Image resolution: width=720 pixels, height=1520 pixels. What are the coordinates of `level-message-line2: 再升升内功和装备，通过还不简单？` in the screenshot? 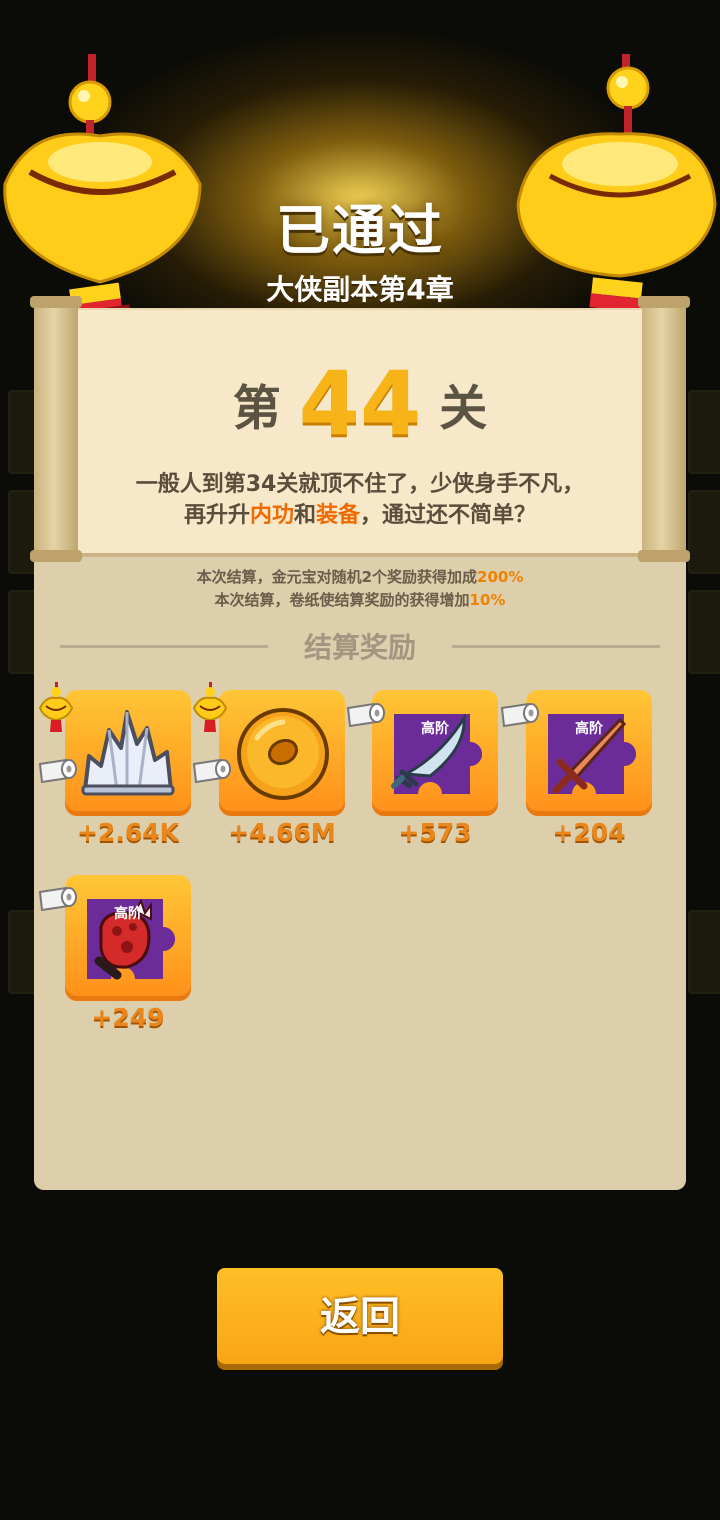 It's located at (360, 515).